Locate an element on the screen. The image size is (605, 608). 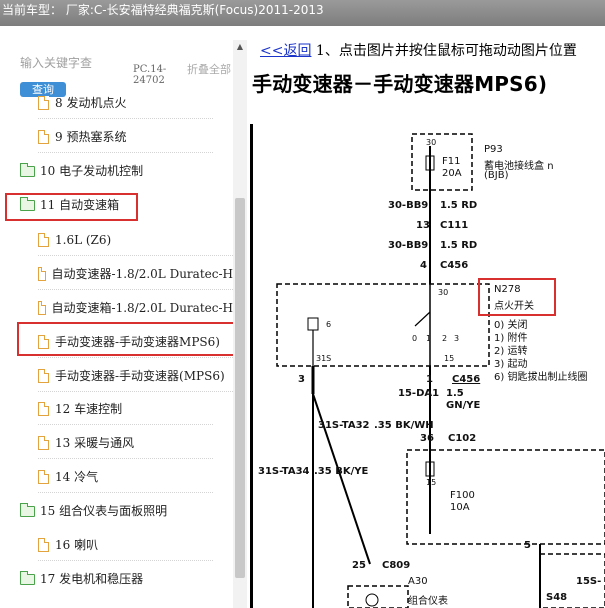
label-pin3: 3 is located at coordinates (301, 379).